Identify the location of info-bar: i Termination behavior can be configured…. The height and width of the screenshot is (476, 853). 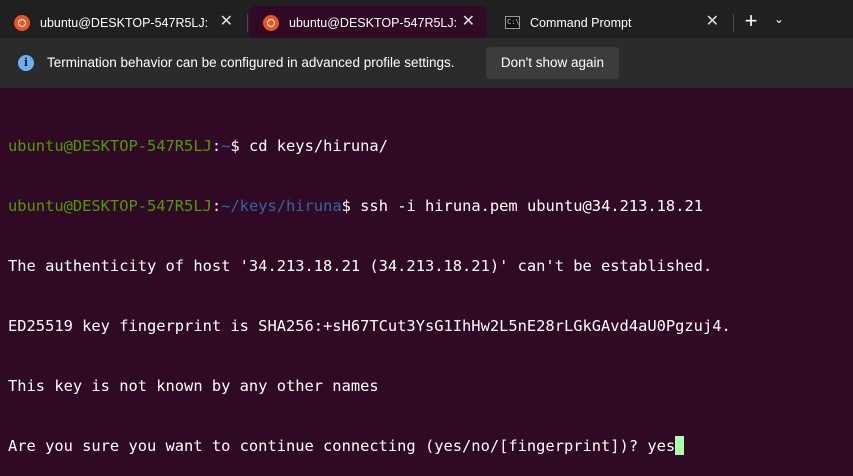
(426, 63).